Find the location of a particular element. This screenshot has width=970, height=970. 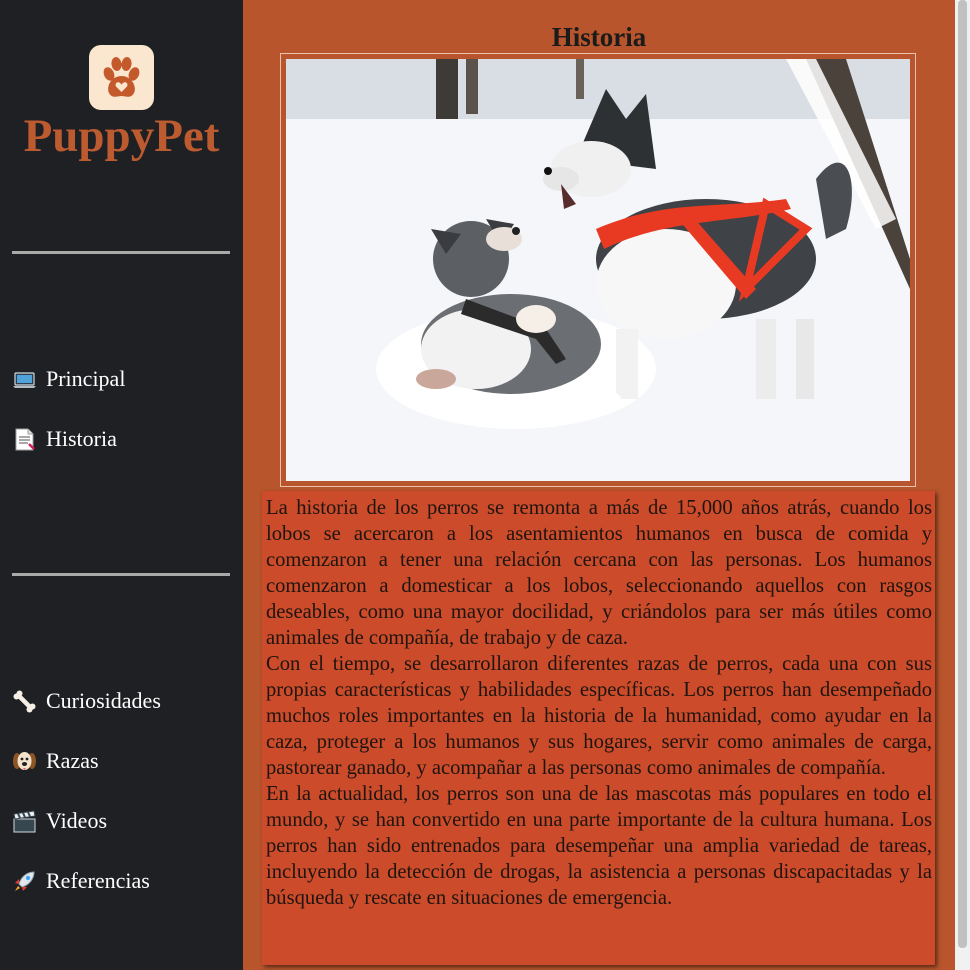

brand-name: PuppyPet is located at coordinates (121, 136).